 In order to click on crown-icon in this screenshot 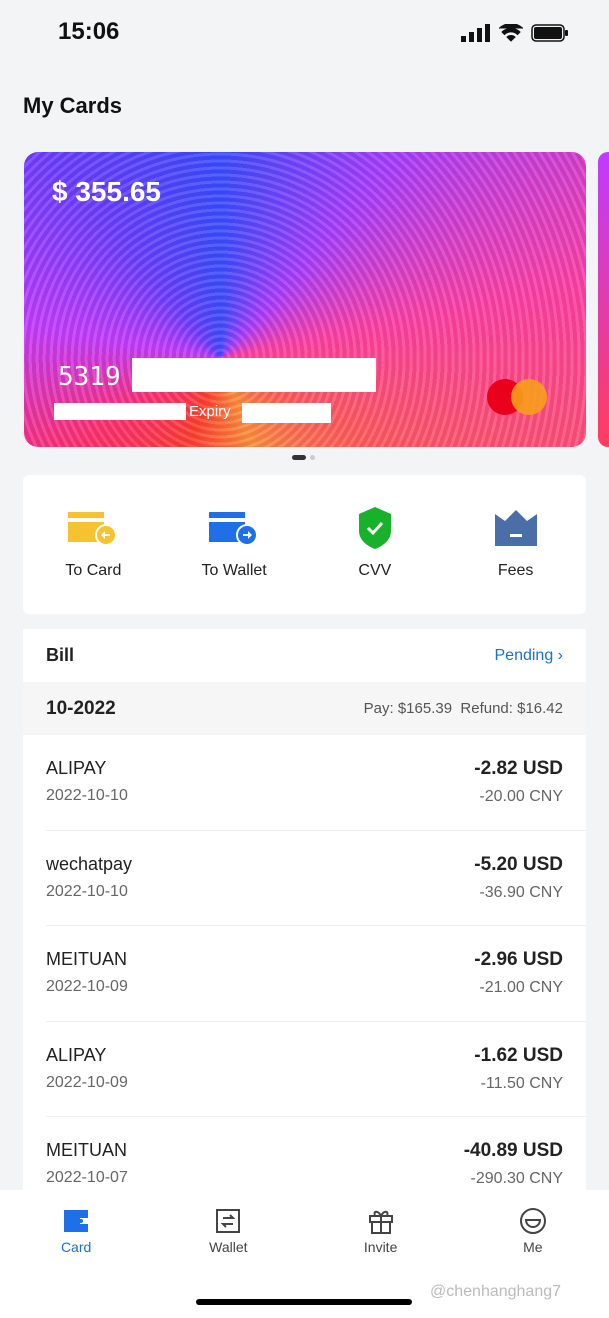, I will do `click(515, 528)`.